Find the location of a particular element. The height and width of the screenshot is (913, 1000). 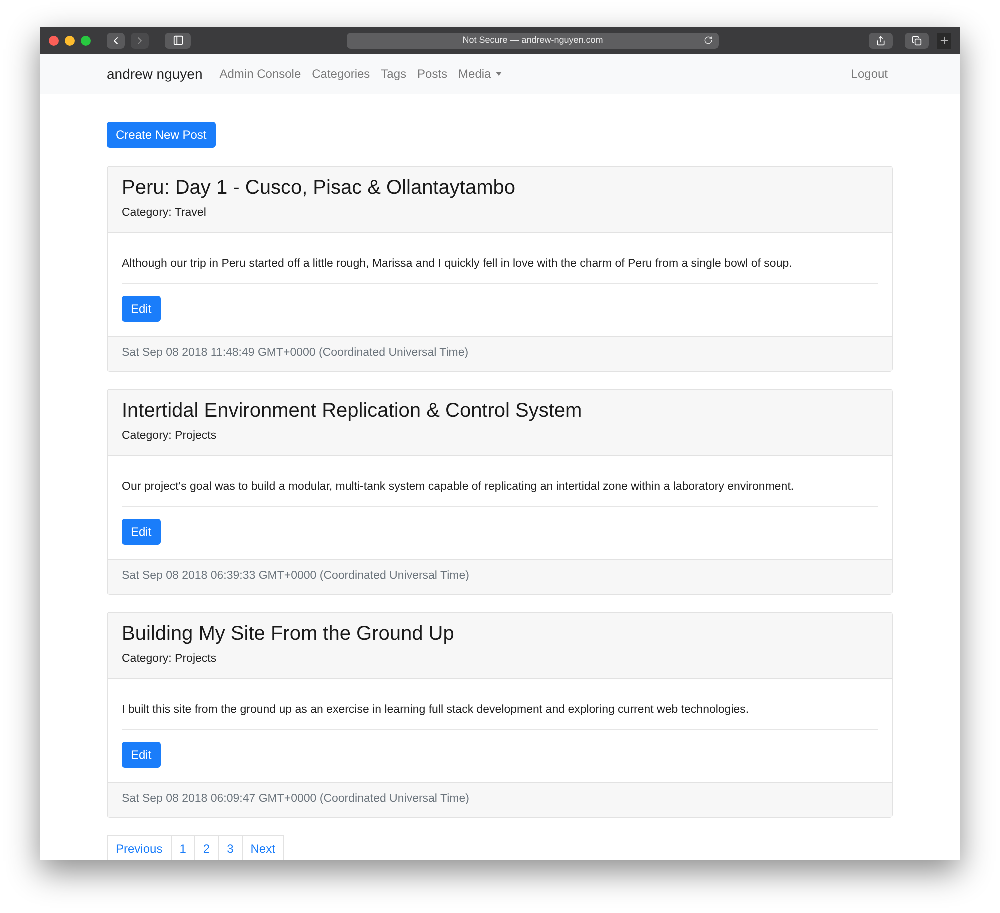

post-date: Sat Sep 08 2018 06:09:47 GMT+0000 (Coordinated Universal Time) is located at coordinates (296, 800).